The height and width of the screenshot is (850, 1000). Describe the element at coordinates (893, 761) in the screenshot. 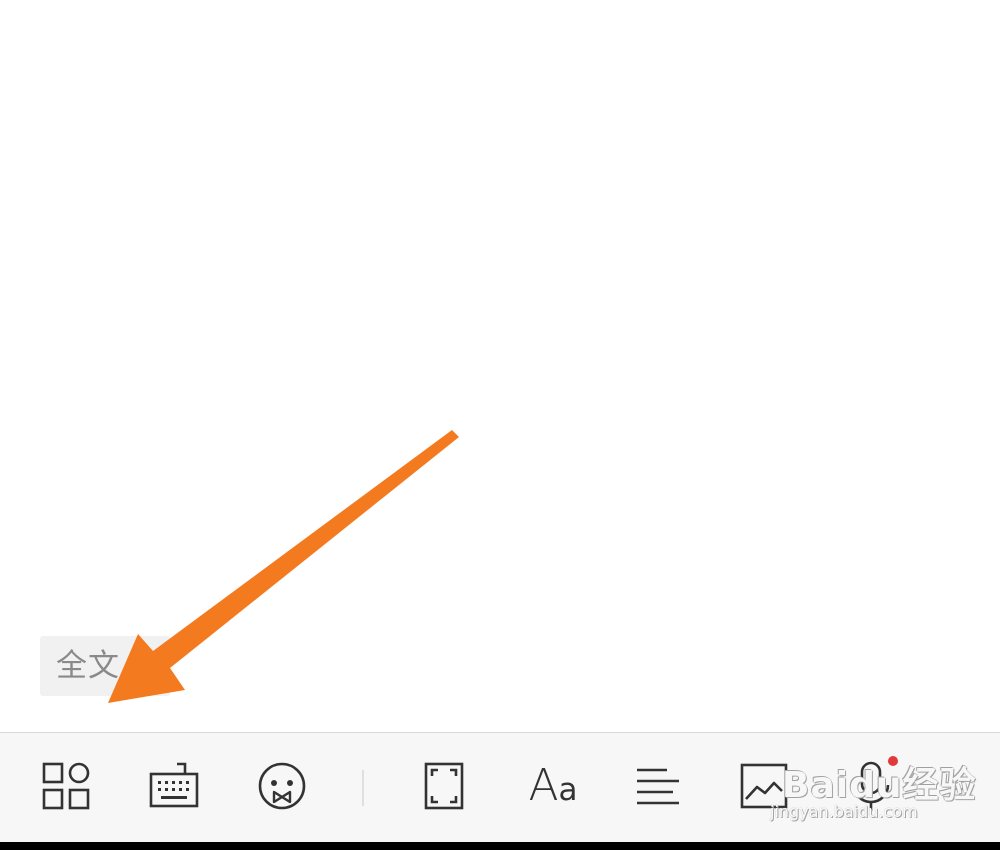

I see `notification-dot` at that location.